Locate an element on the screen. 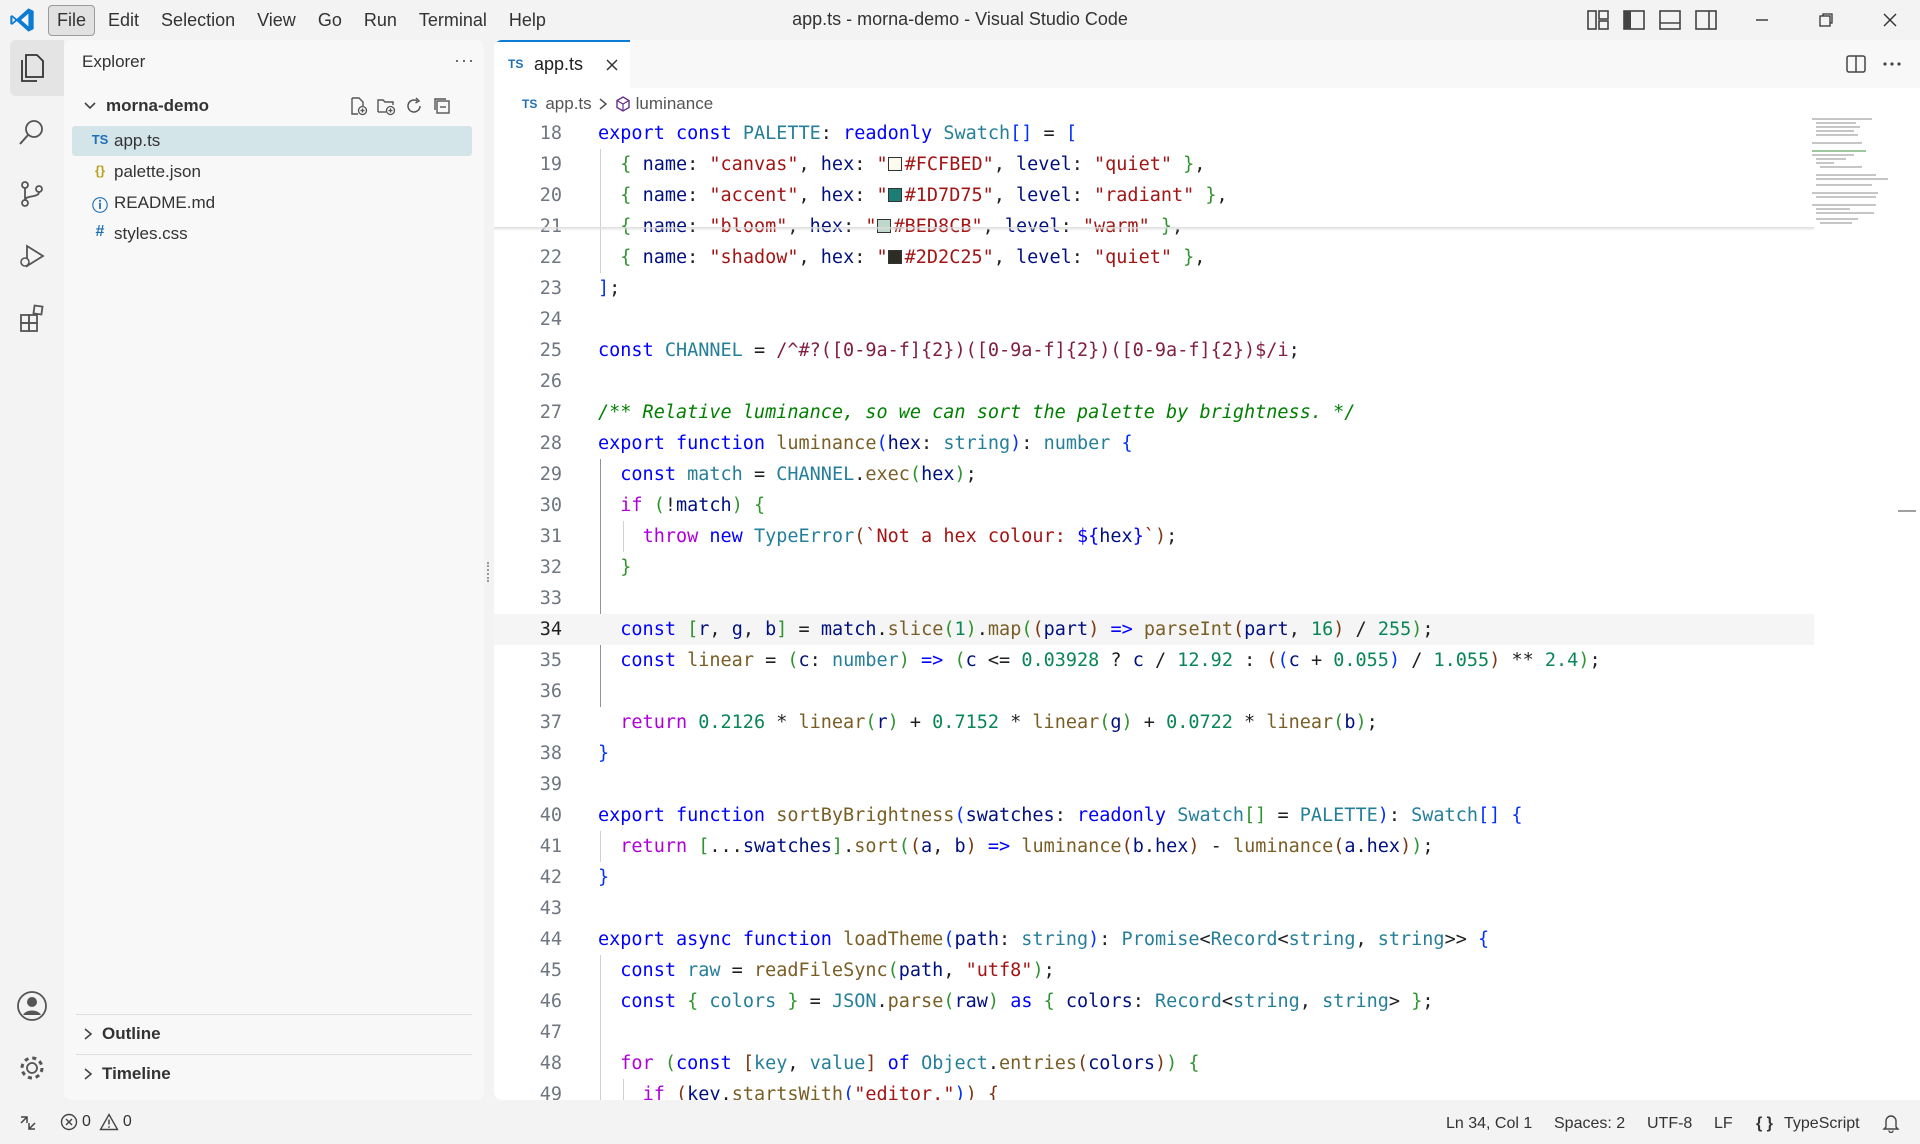 Image resolution: width=1920 pixels, height=1144 pixels. method-symbol-icon is located at coordinates (622, 104).